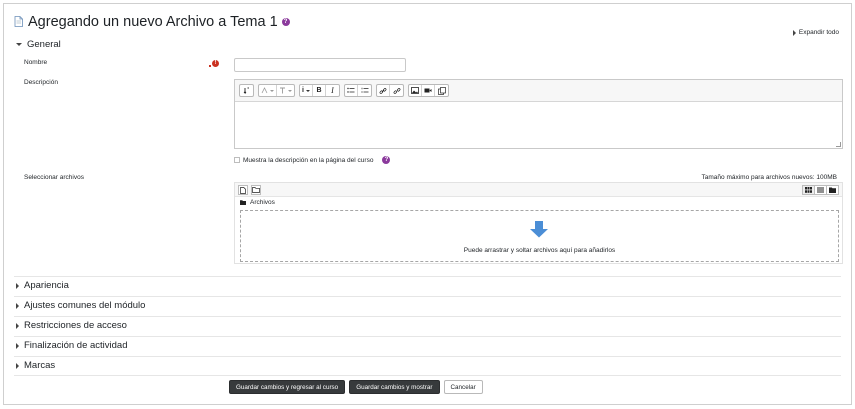 The image size is (855, 409). I want to click on section-access-restrictions: Restricciones de acceso, so click(71, 325).